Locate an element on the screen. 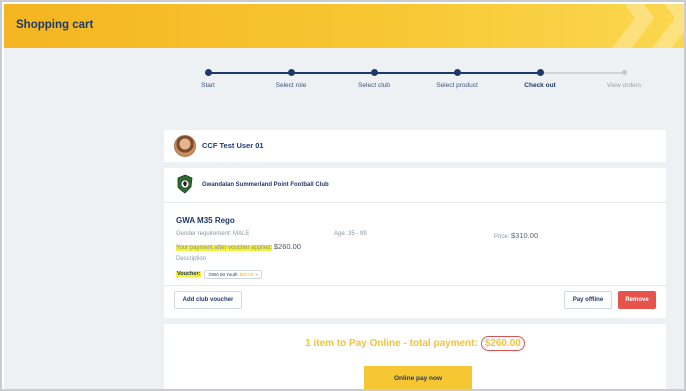  product-title: GWA M35 Rego is located at coordinates (205, 220).